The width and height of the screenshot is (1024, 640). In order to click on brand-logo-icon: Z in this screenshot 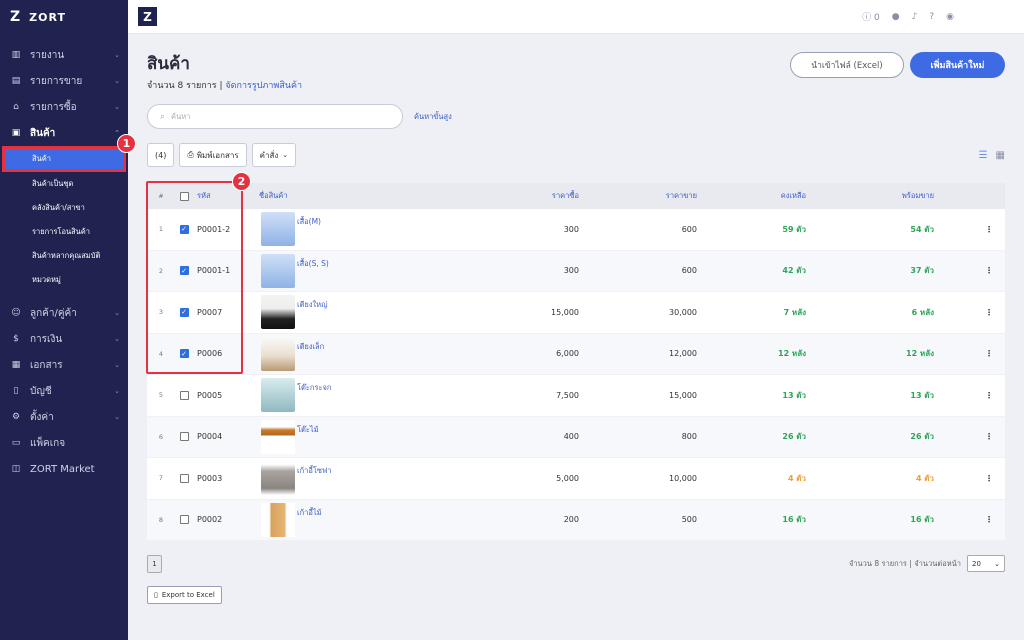, I will do `click(147, 16)`.